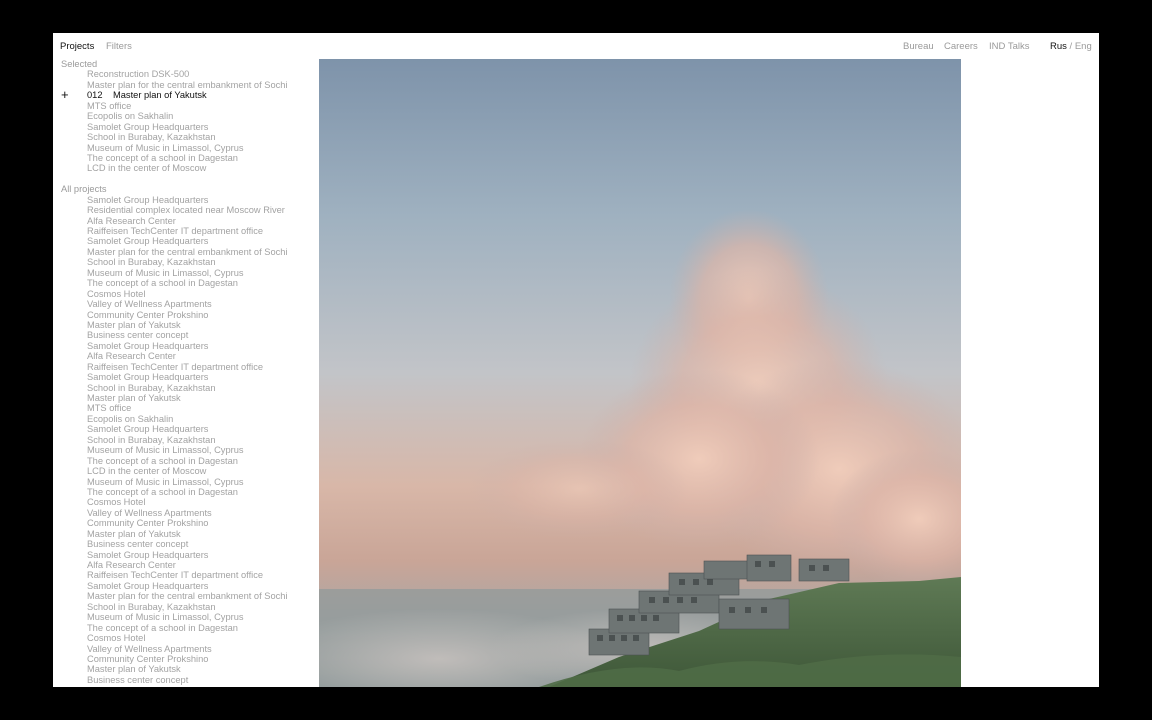 This screenshot has height=720, width=1152. I want to click on all-projects-section-label: All projects, so click(84, 189).